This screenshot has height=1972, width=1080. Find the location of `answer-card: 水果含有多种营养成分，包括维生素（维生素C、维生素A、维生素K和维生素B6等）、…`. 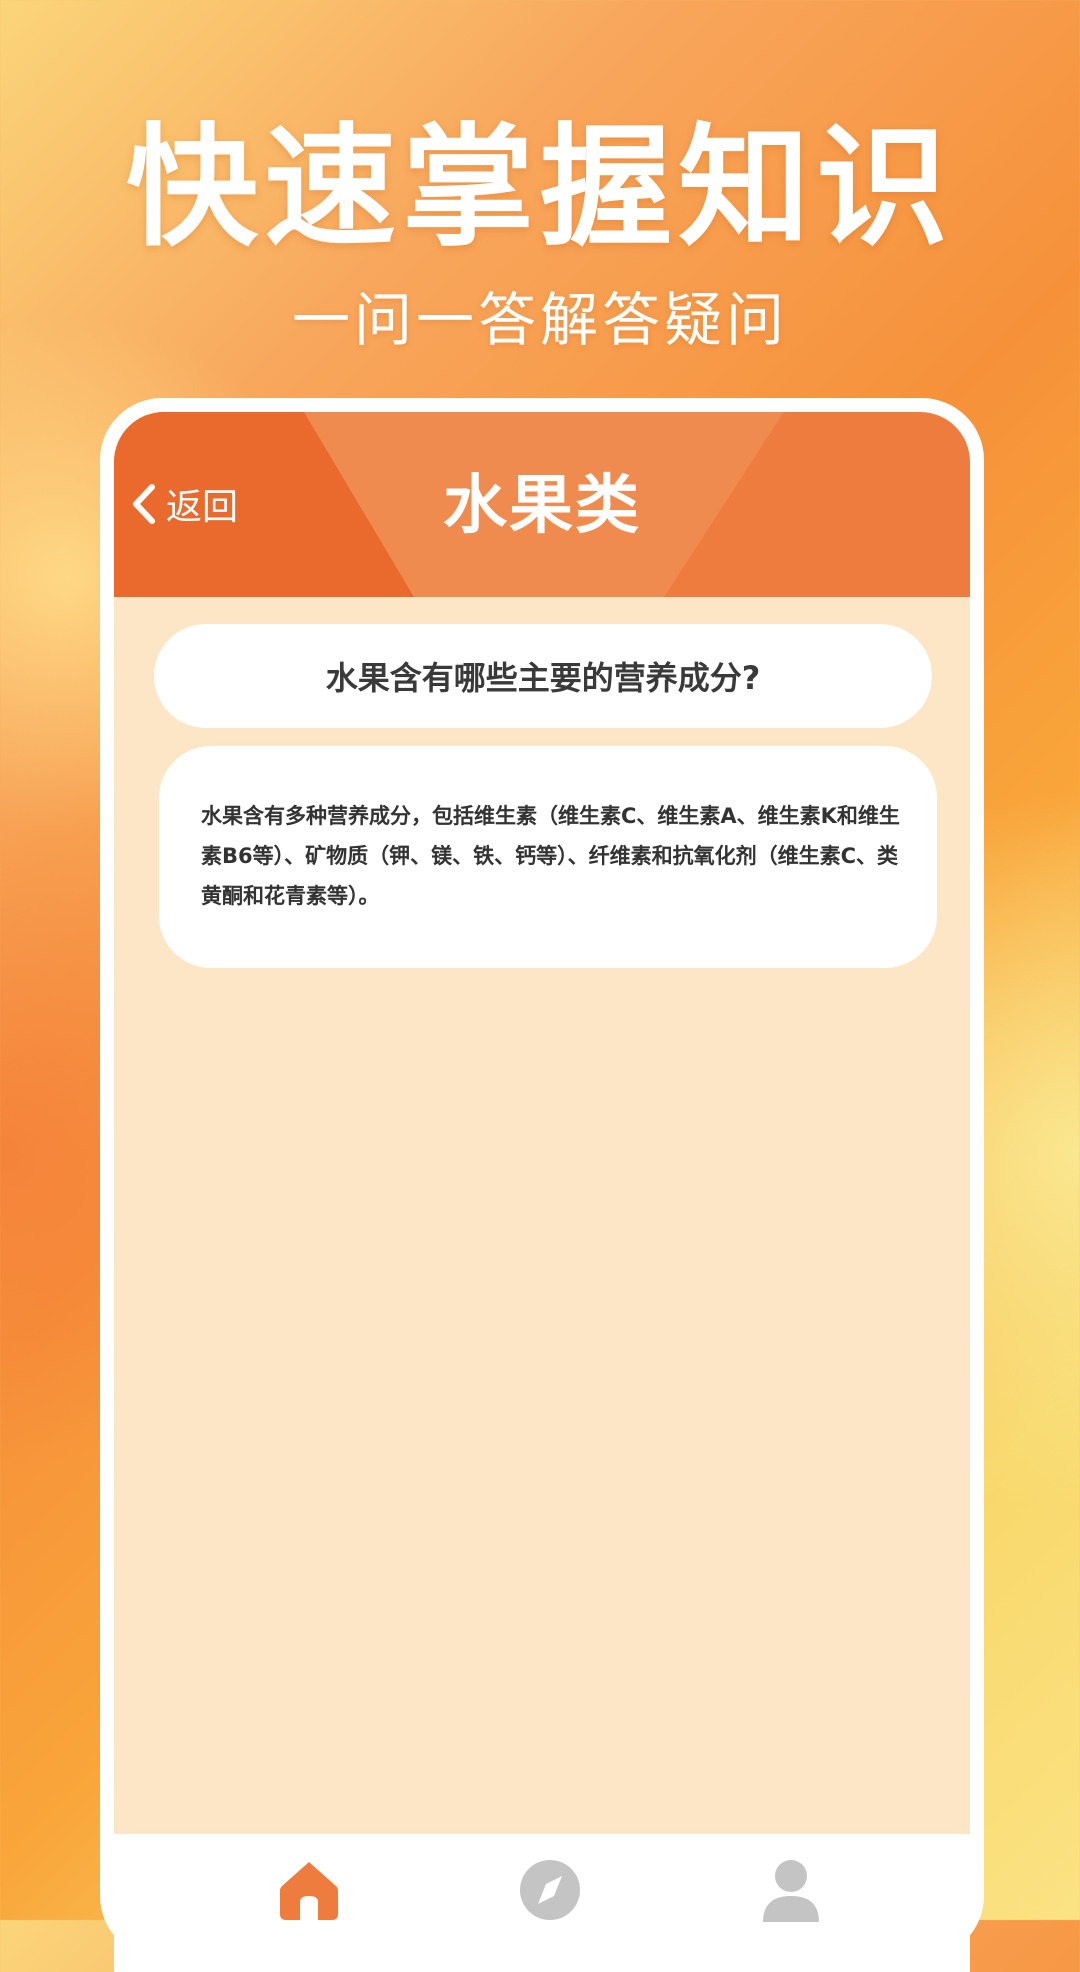

answer-card: 水果含有多种营养成分，包括维生素（维生素C、维生素A、维生素K和维生素B6等）、… is located at coordinates (548, 857).